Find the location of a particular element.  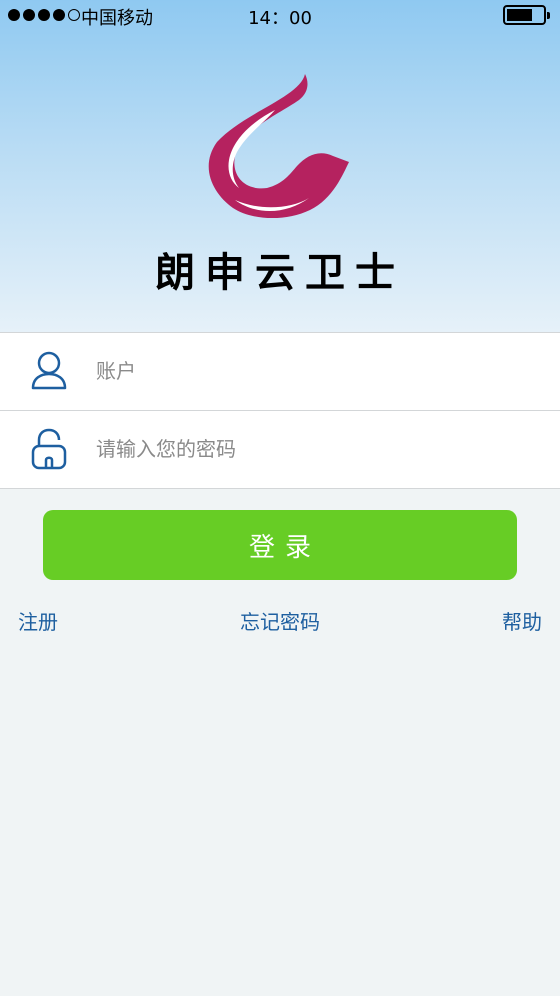

status-bar: 中国移动 14：00 is located at coordinates (280, 15).